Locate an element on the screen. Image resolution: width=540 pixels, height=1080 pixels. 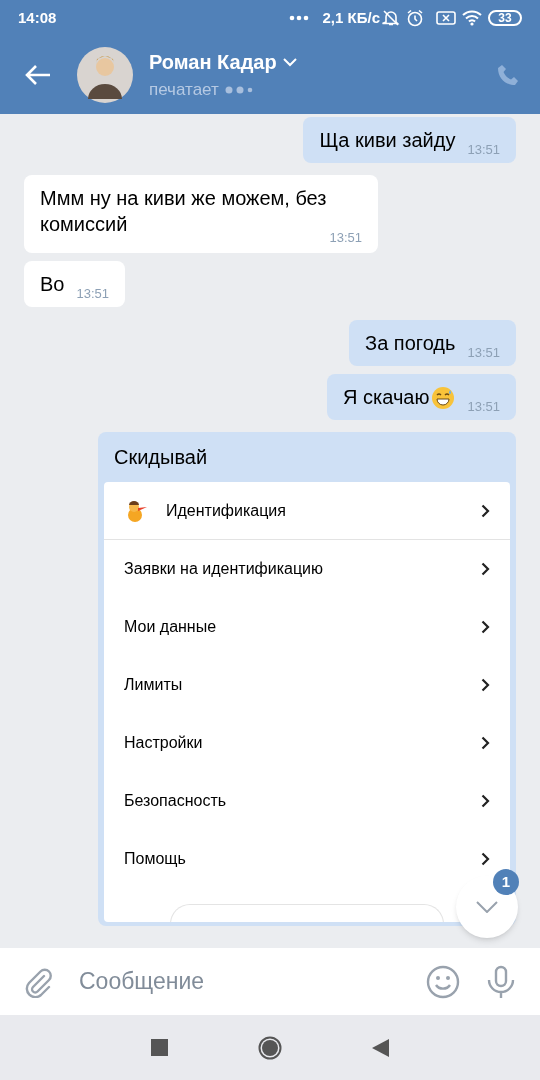
network-speed: 2,1 КБ/с is located at coordinates (351, 17).